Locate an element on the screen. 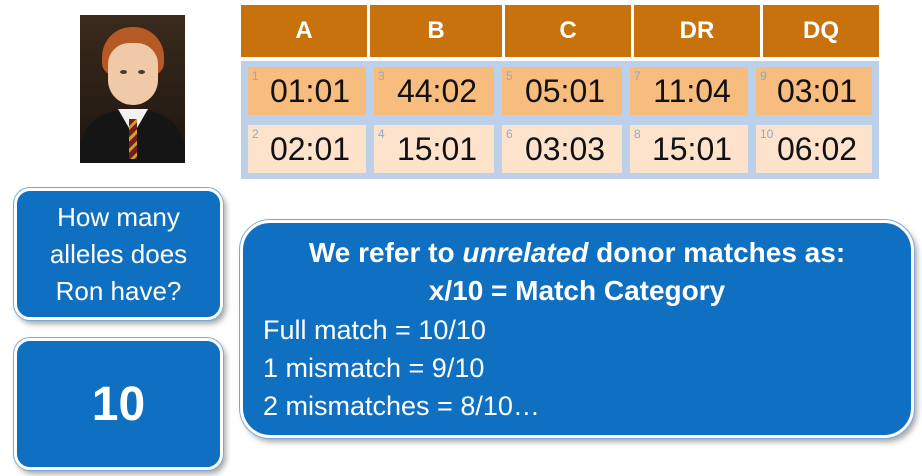 The image size is (922, 476). cell-number: 3 is located at coordinates (381, 76).